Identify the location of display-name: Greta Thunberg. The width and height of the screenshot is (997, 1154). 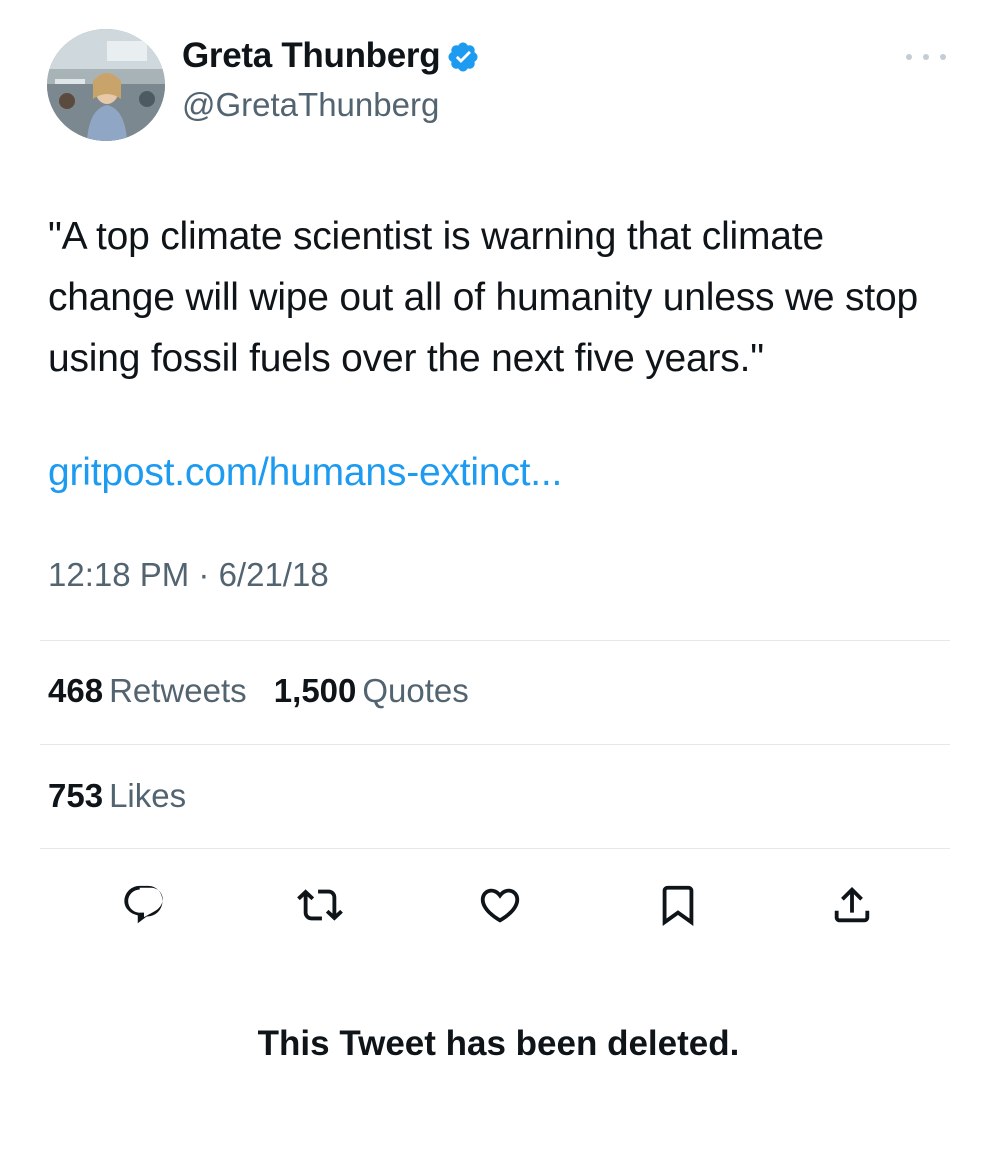
(331, 56).